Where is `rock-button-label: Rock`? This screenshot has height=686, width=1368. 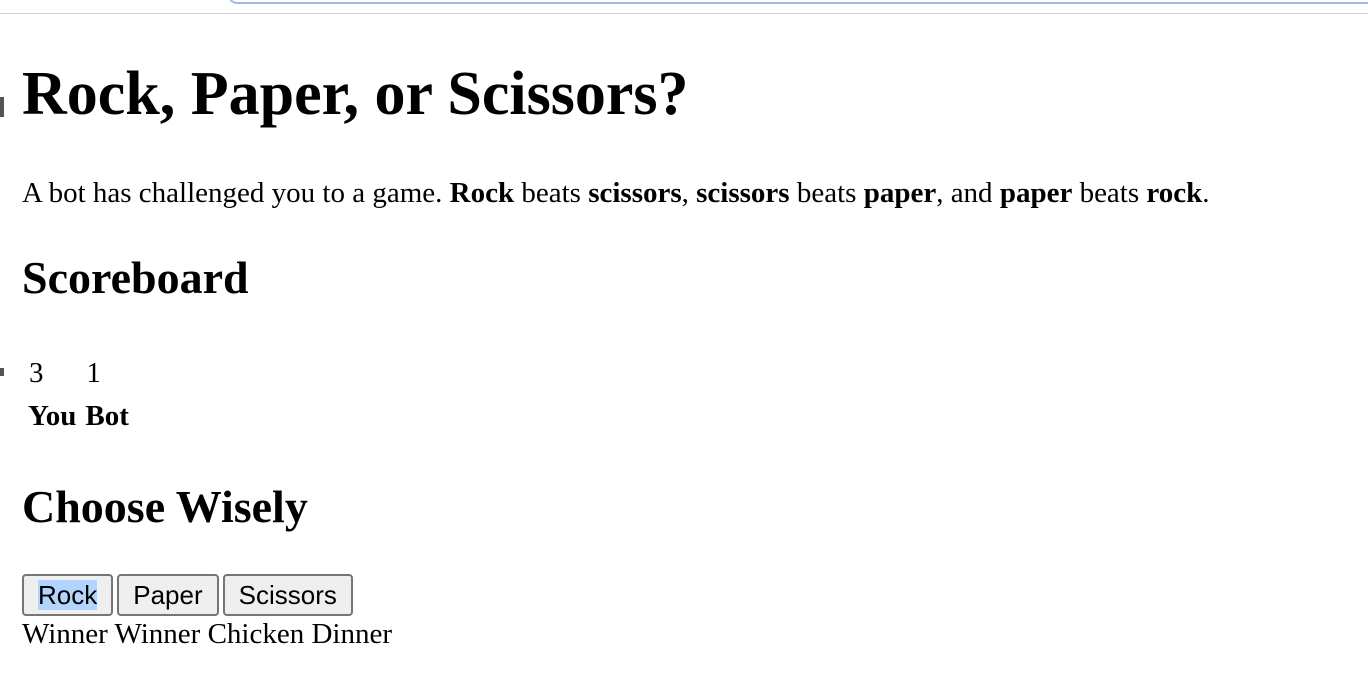
rock-button-label: Rock is located at coordinates (68, 594).